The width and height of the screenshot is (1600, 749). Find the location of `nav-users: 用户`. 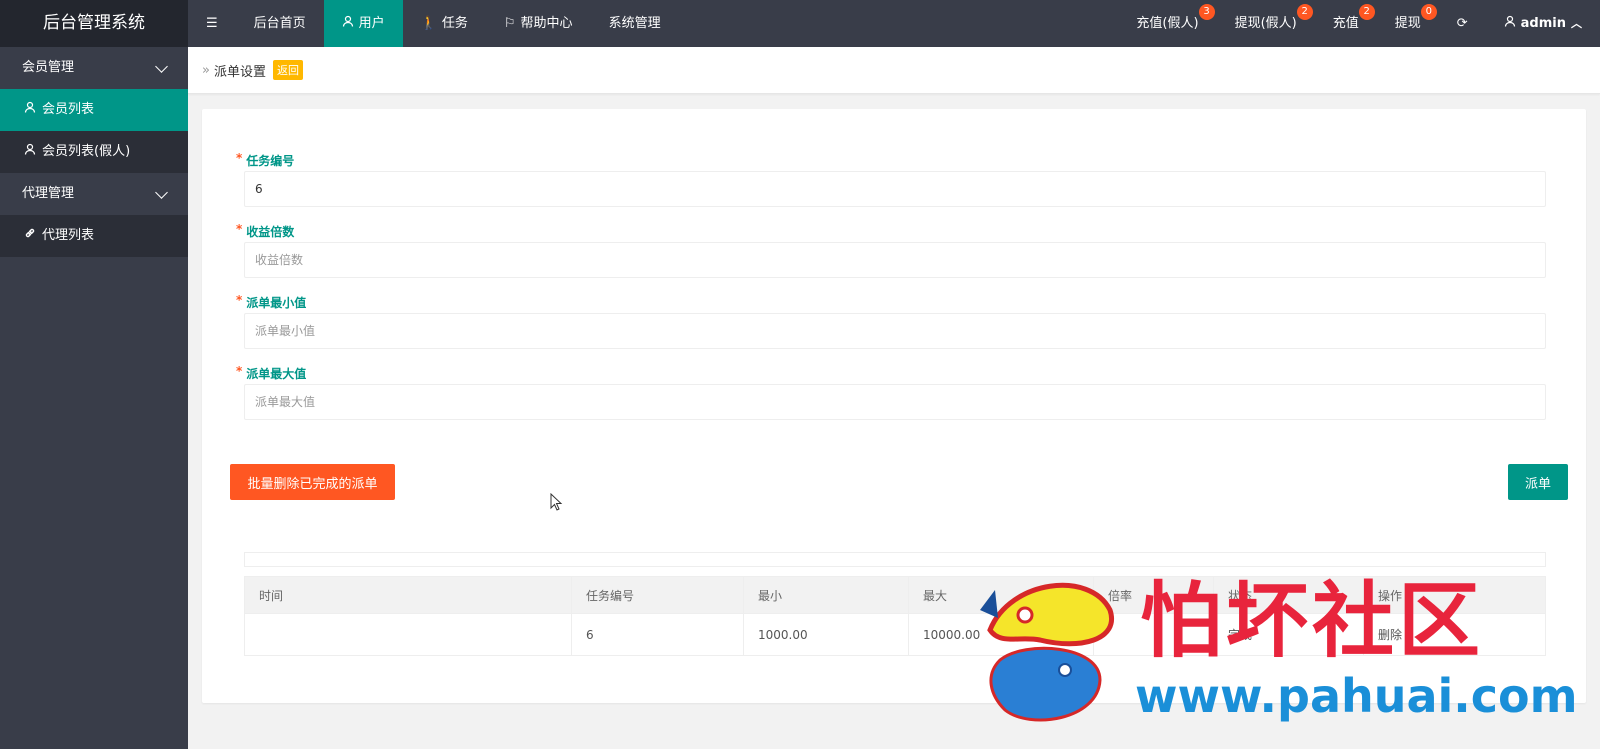

nav-users: 用户 is located at coordinates (363, 23).